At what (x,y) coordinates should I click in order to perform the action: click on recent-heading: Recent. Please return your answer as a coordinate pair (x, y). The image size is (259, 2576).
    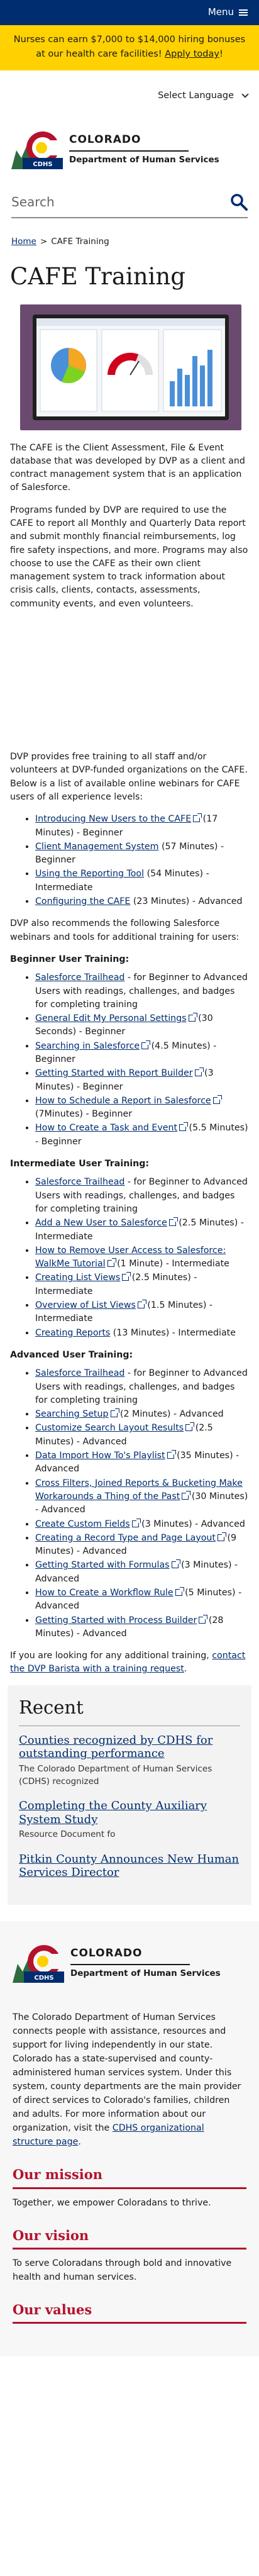
    Looking at the image, I should click on (52, 1707).